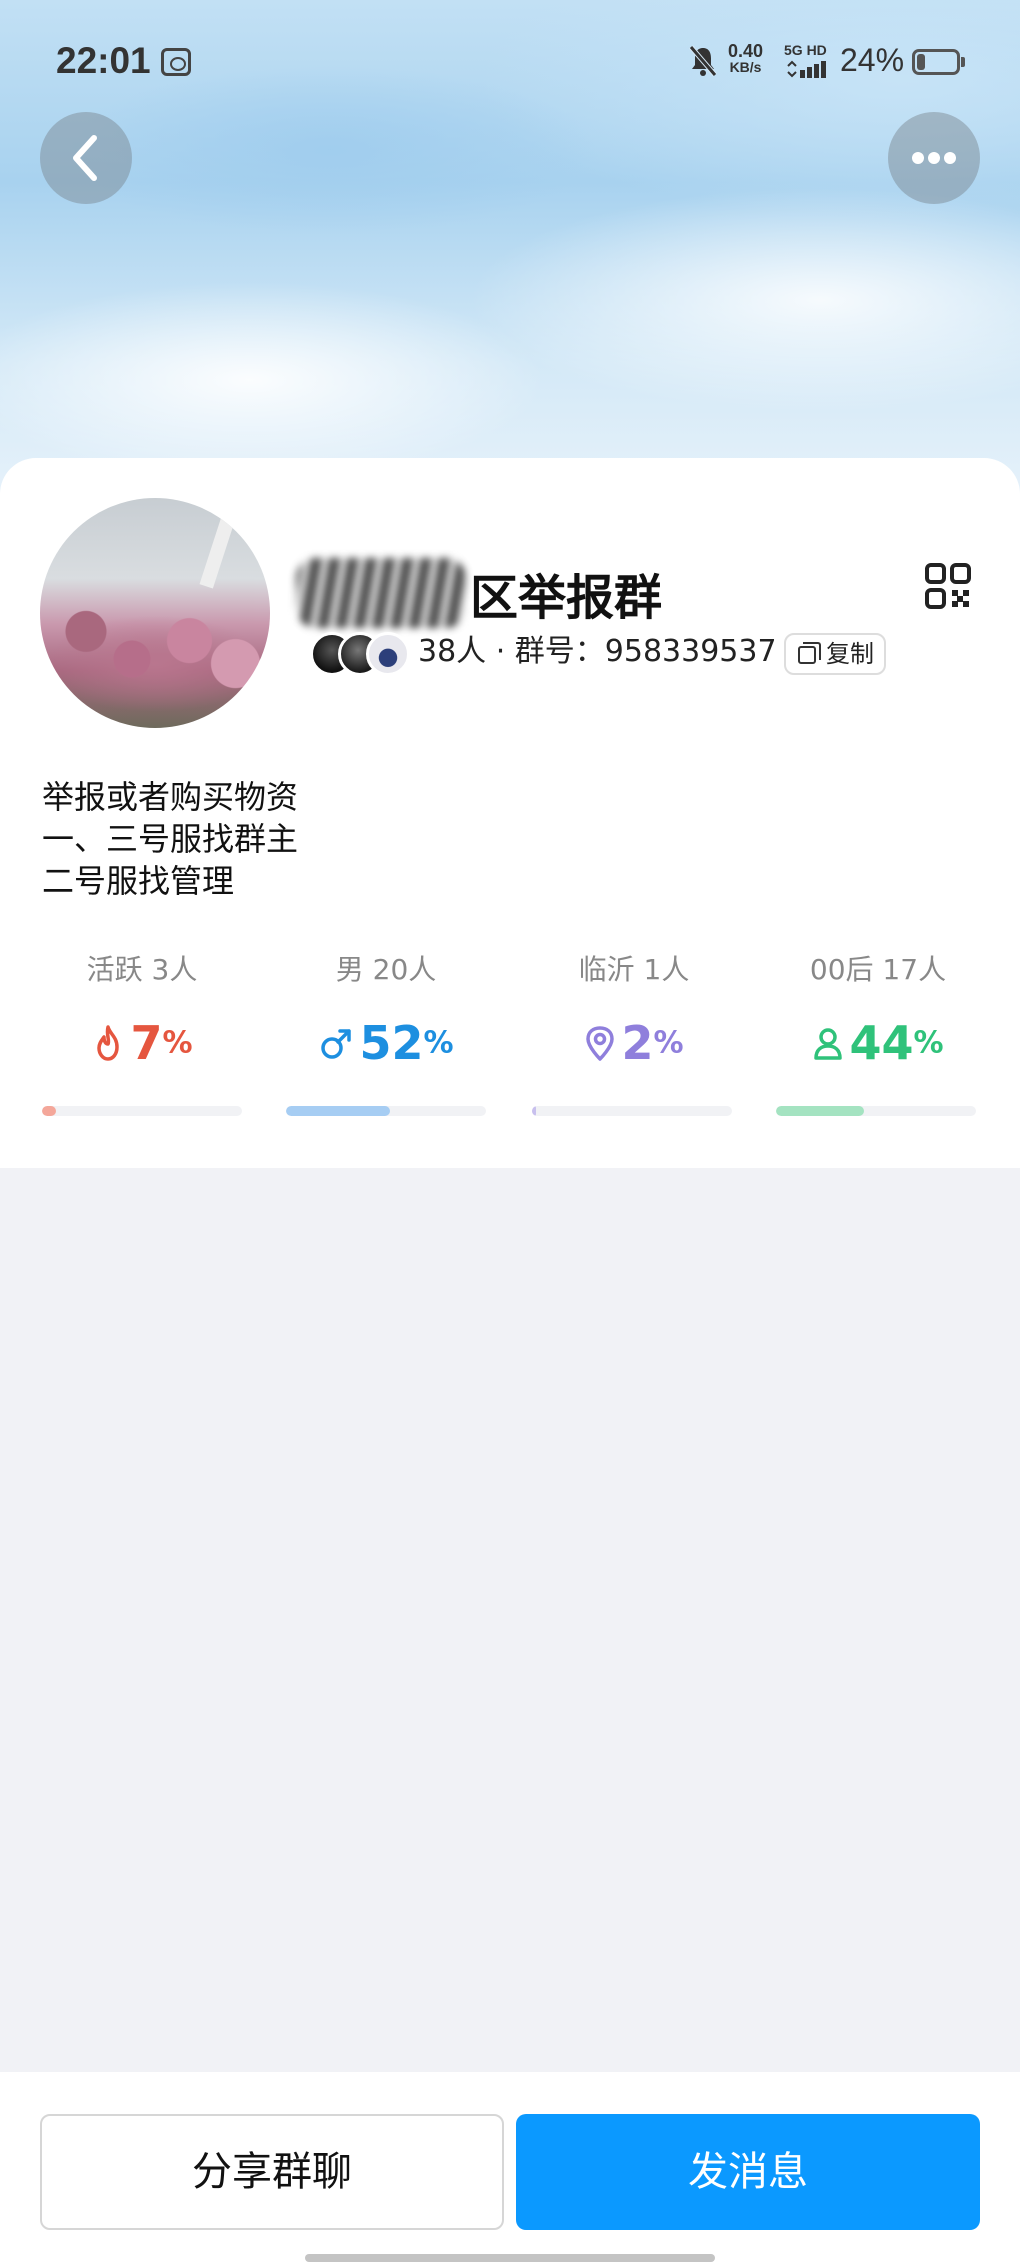 The width and height of the screenshot is (1020, 2267). I want to click on description-line: 一、三号服找群主, so click(170, 839).